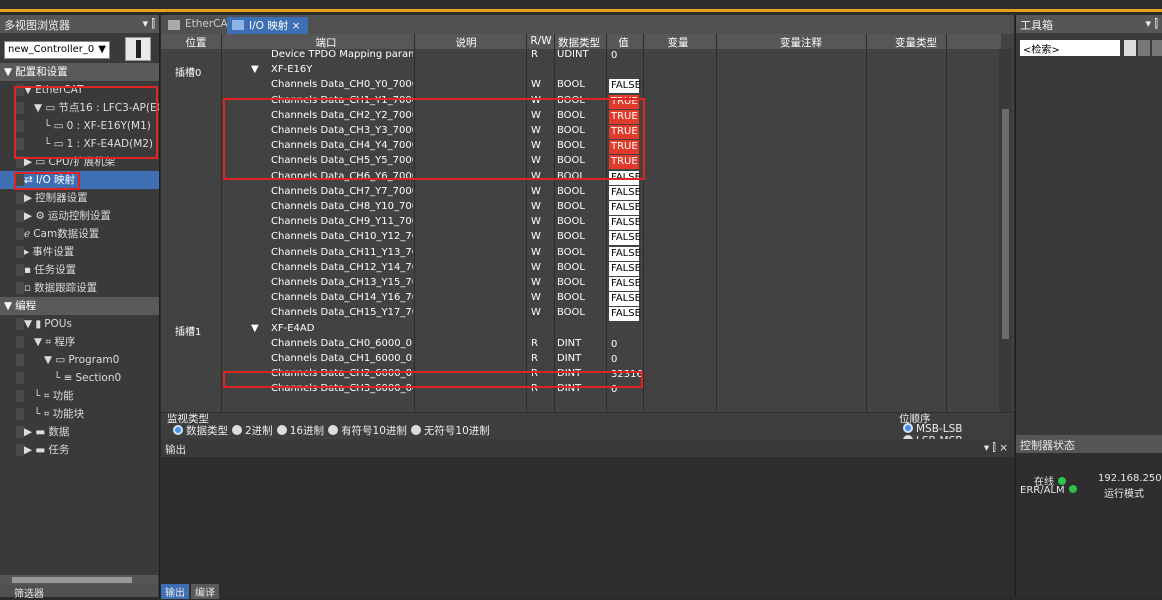 This screenshot has width=1162, height=600. I want to click on tree-node: ▼ ▮ POUs, so click(79, 324).